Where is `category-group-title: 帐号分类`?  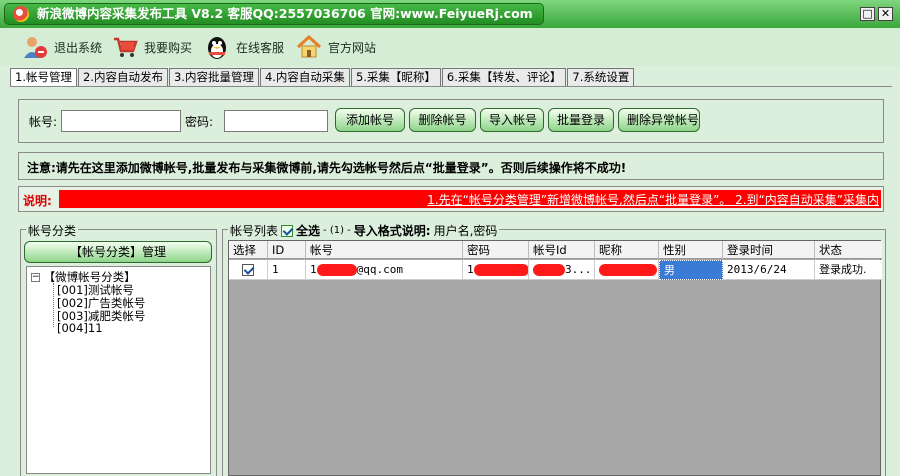 category-group-title: 帐号分类 is located at coordinates (52, 230).